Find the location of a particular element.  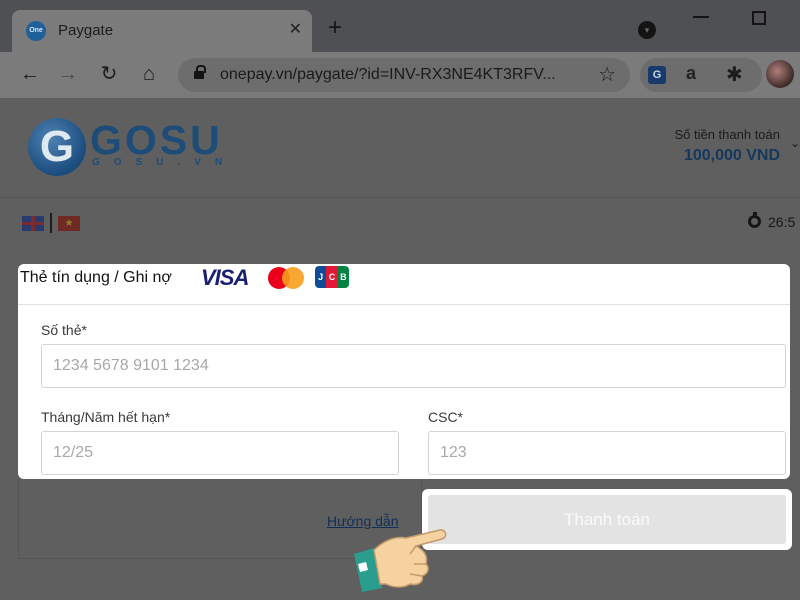

card-number-label: Số thẻ* is located at coordinates (64, 330).